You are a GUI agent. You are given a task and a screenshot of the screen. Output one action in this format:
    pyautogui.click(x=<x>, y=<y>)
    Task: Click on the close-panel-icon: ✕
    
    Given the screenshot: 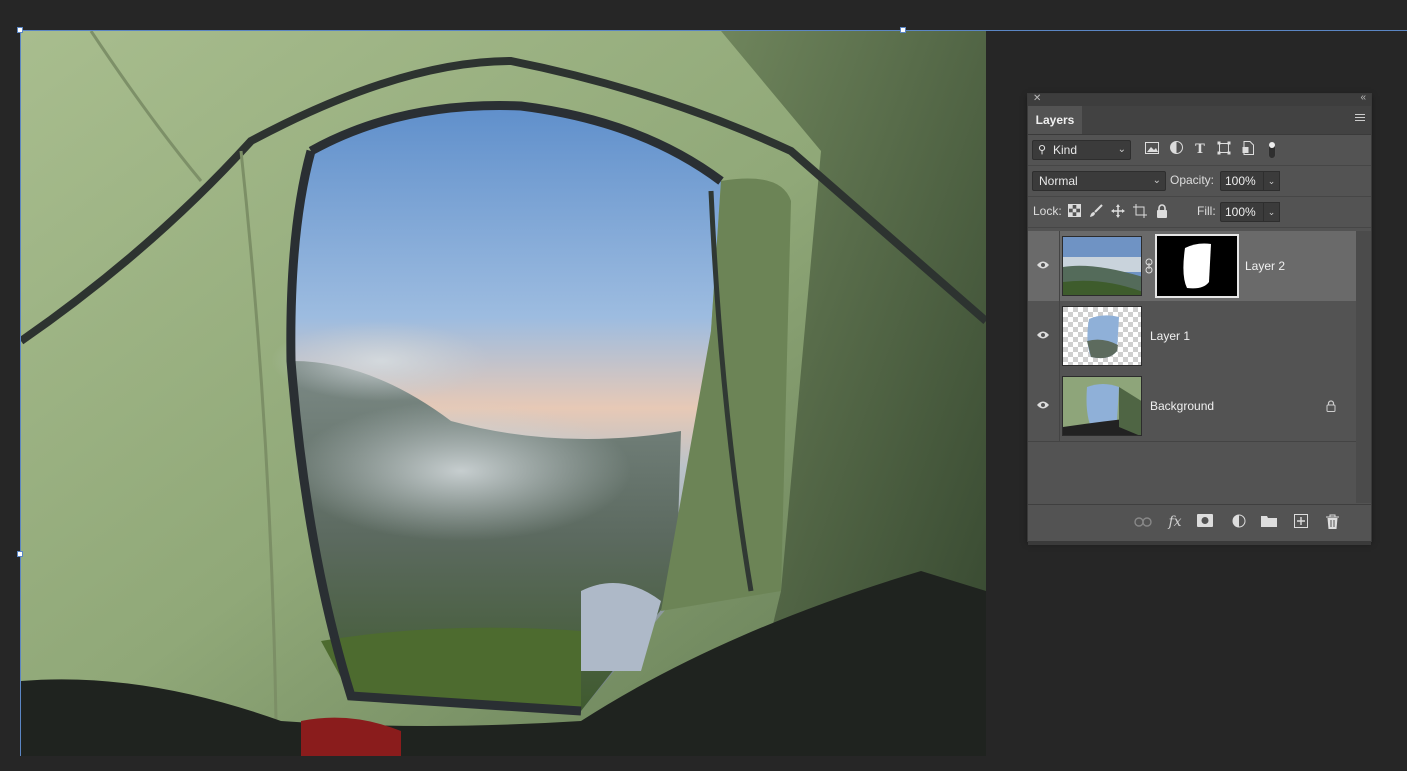 What is the action you would take?
    pyautogui.click(x=1037, y=98)
    